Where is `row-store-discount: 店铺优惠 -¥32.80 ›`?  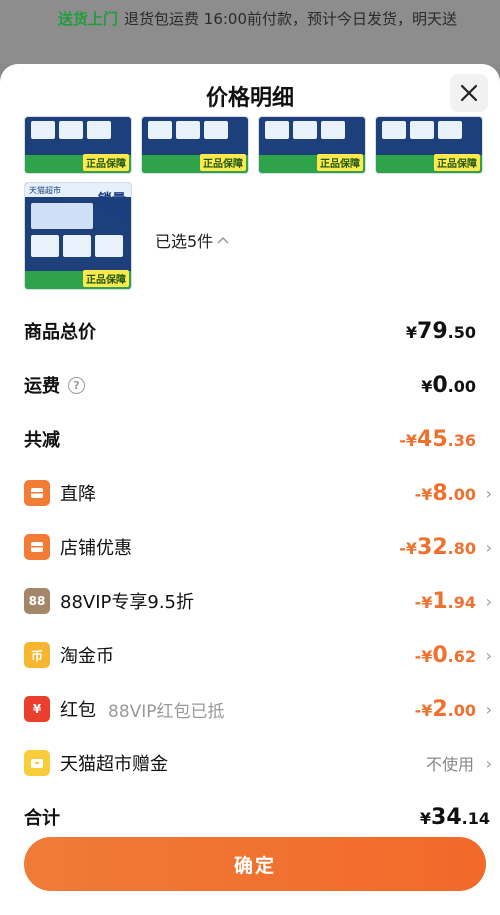
row-store-discount: 店铺优惠 -¥32.80 › is located at coordinates (258, 547).